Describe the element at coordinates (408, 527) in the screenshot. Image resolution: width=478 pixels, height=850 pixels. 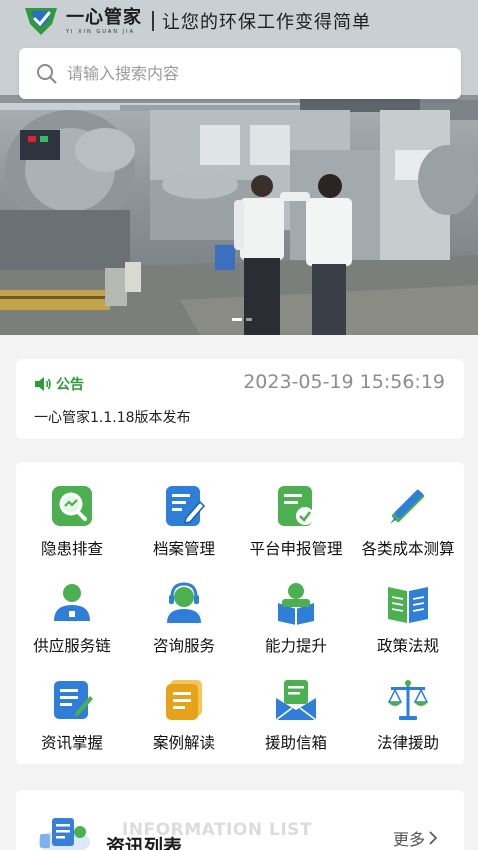
I see `service-cost-estimate: 各类成本测算` at that location.